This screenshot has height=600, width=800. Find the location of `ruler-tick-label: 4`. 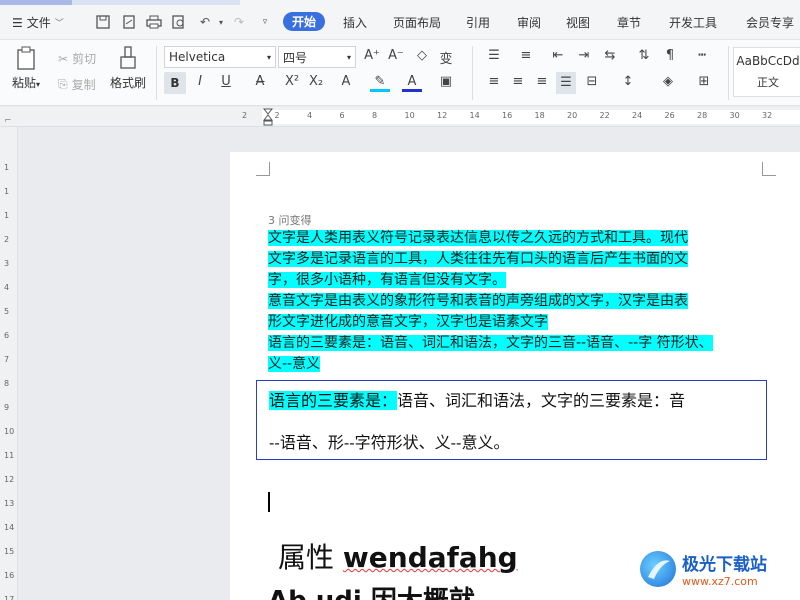

ruler-tick-label: 4 is located at coordinates (7, 287).